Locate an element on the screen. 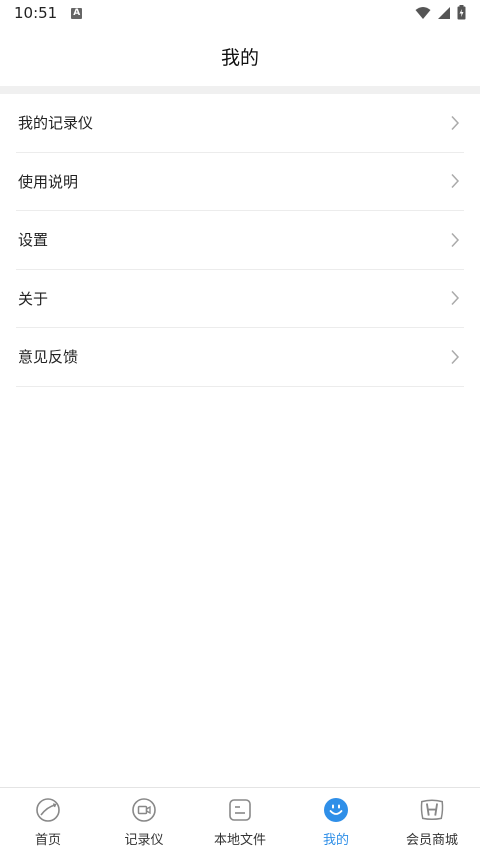  compass-icon is located at coordinates (48, 810).